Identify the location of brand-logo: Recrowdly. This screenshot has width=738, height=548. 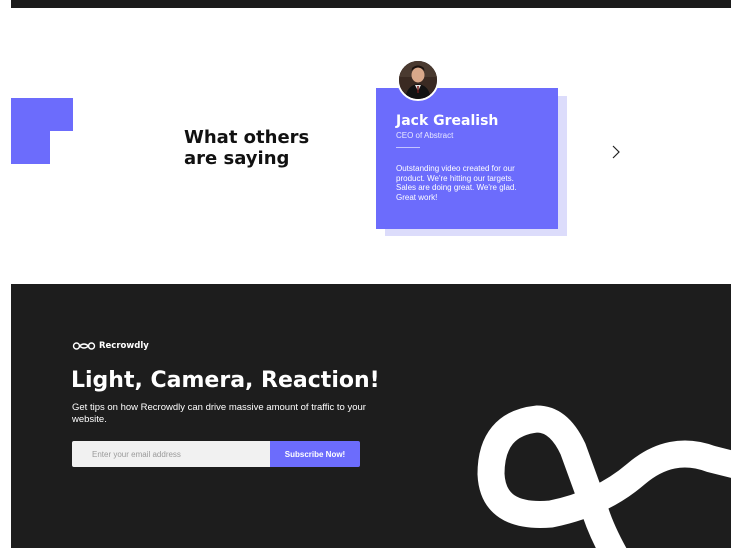
(110, 346).